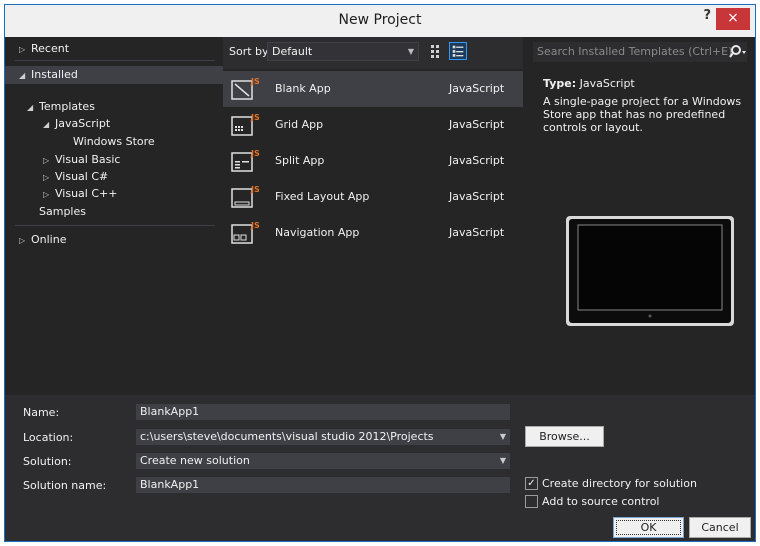 The image size is (760, 546). I want to click on grid-app-icon: JS, so click(245, 124).